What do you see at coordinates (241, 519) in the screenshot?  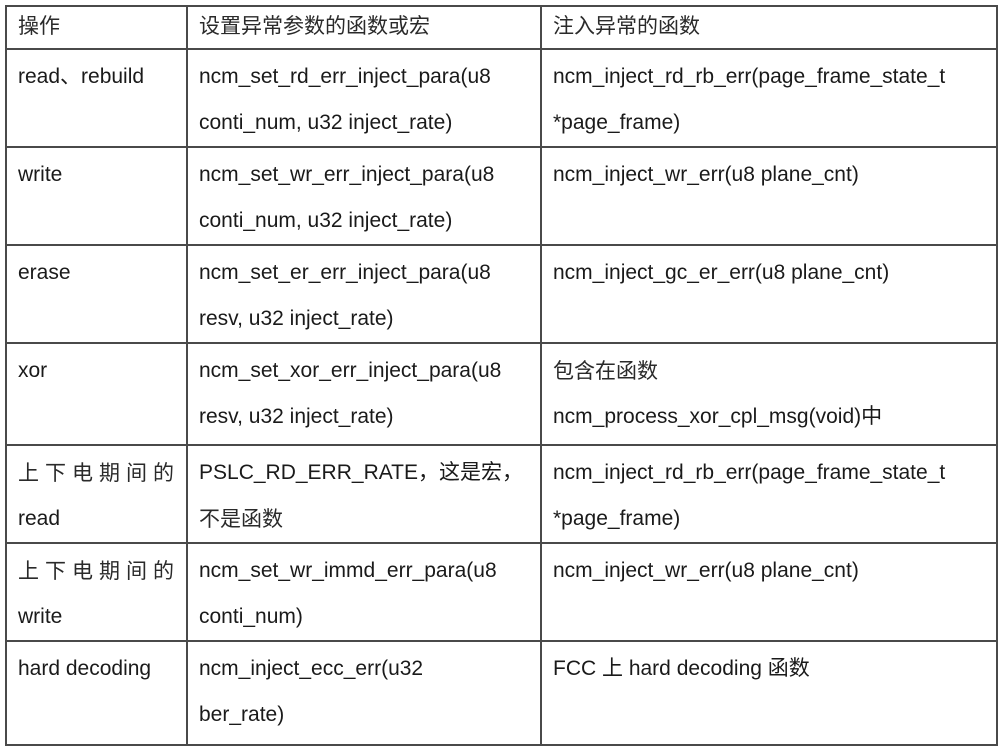 I see `cell-text: 不是函数` at bounding box center [241, 519].